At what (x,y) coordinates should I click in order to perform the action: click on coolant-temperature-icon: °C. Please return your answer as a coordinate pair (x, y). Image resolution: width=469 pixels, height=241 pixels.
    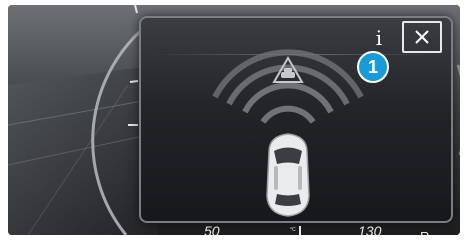
    Looking at the image, I should click on (295, 230).